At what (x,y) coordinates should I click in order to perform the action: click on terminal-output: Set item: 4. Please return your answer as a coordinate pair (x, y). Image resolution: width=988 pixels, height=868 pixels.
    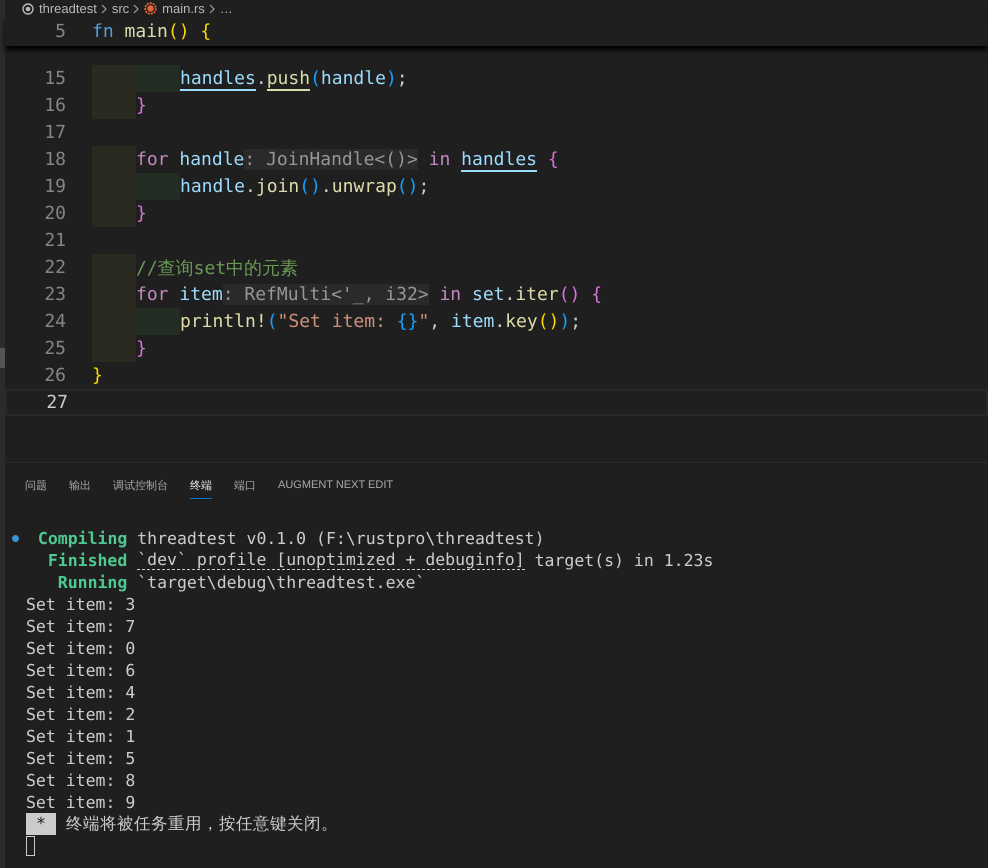
    Looking at the image, I should click on (81, 692).